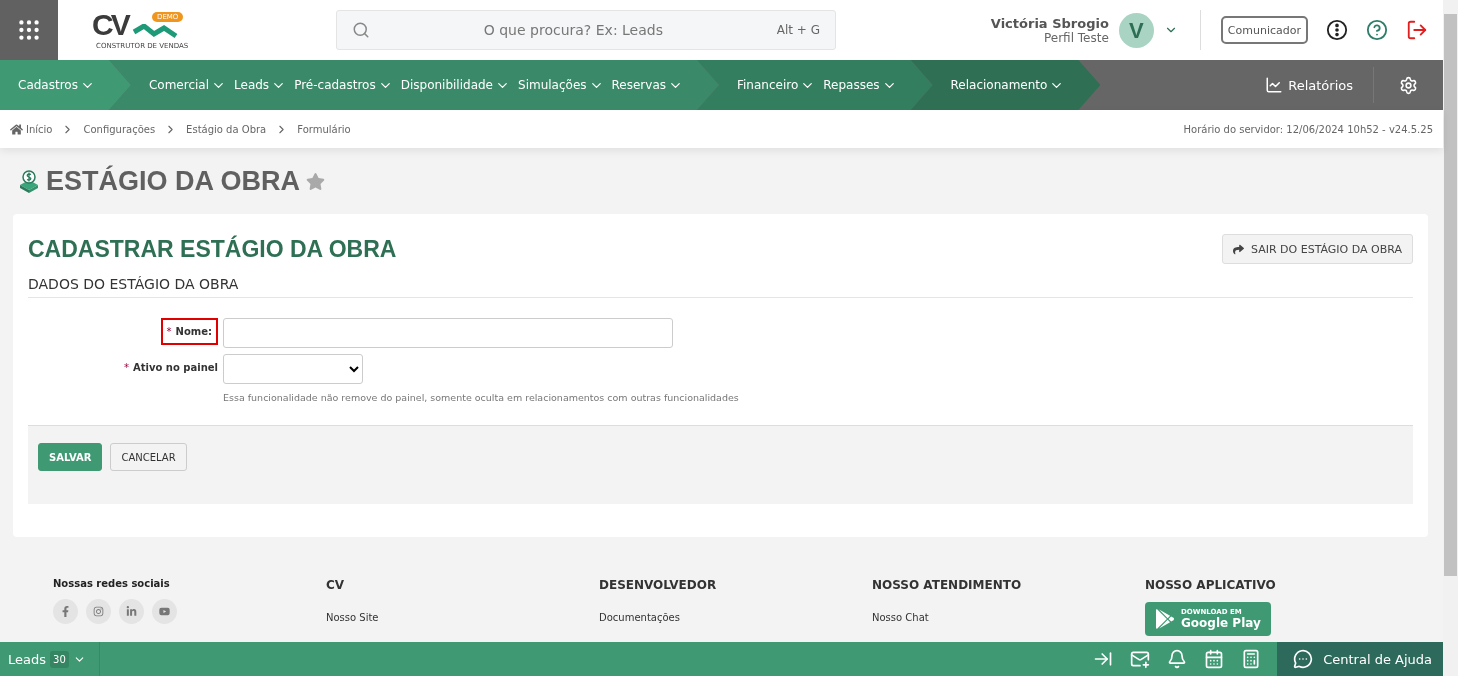 This screenshot has height=676, width=1458. What do you see at coordinates (1210, 585) in the screenshot?
I see `footer-heading: NOSSO APLICATIVO` at bounding box center [1210, 585].